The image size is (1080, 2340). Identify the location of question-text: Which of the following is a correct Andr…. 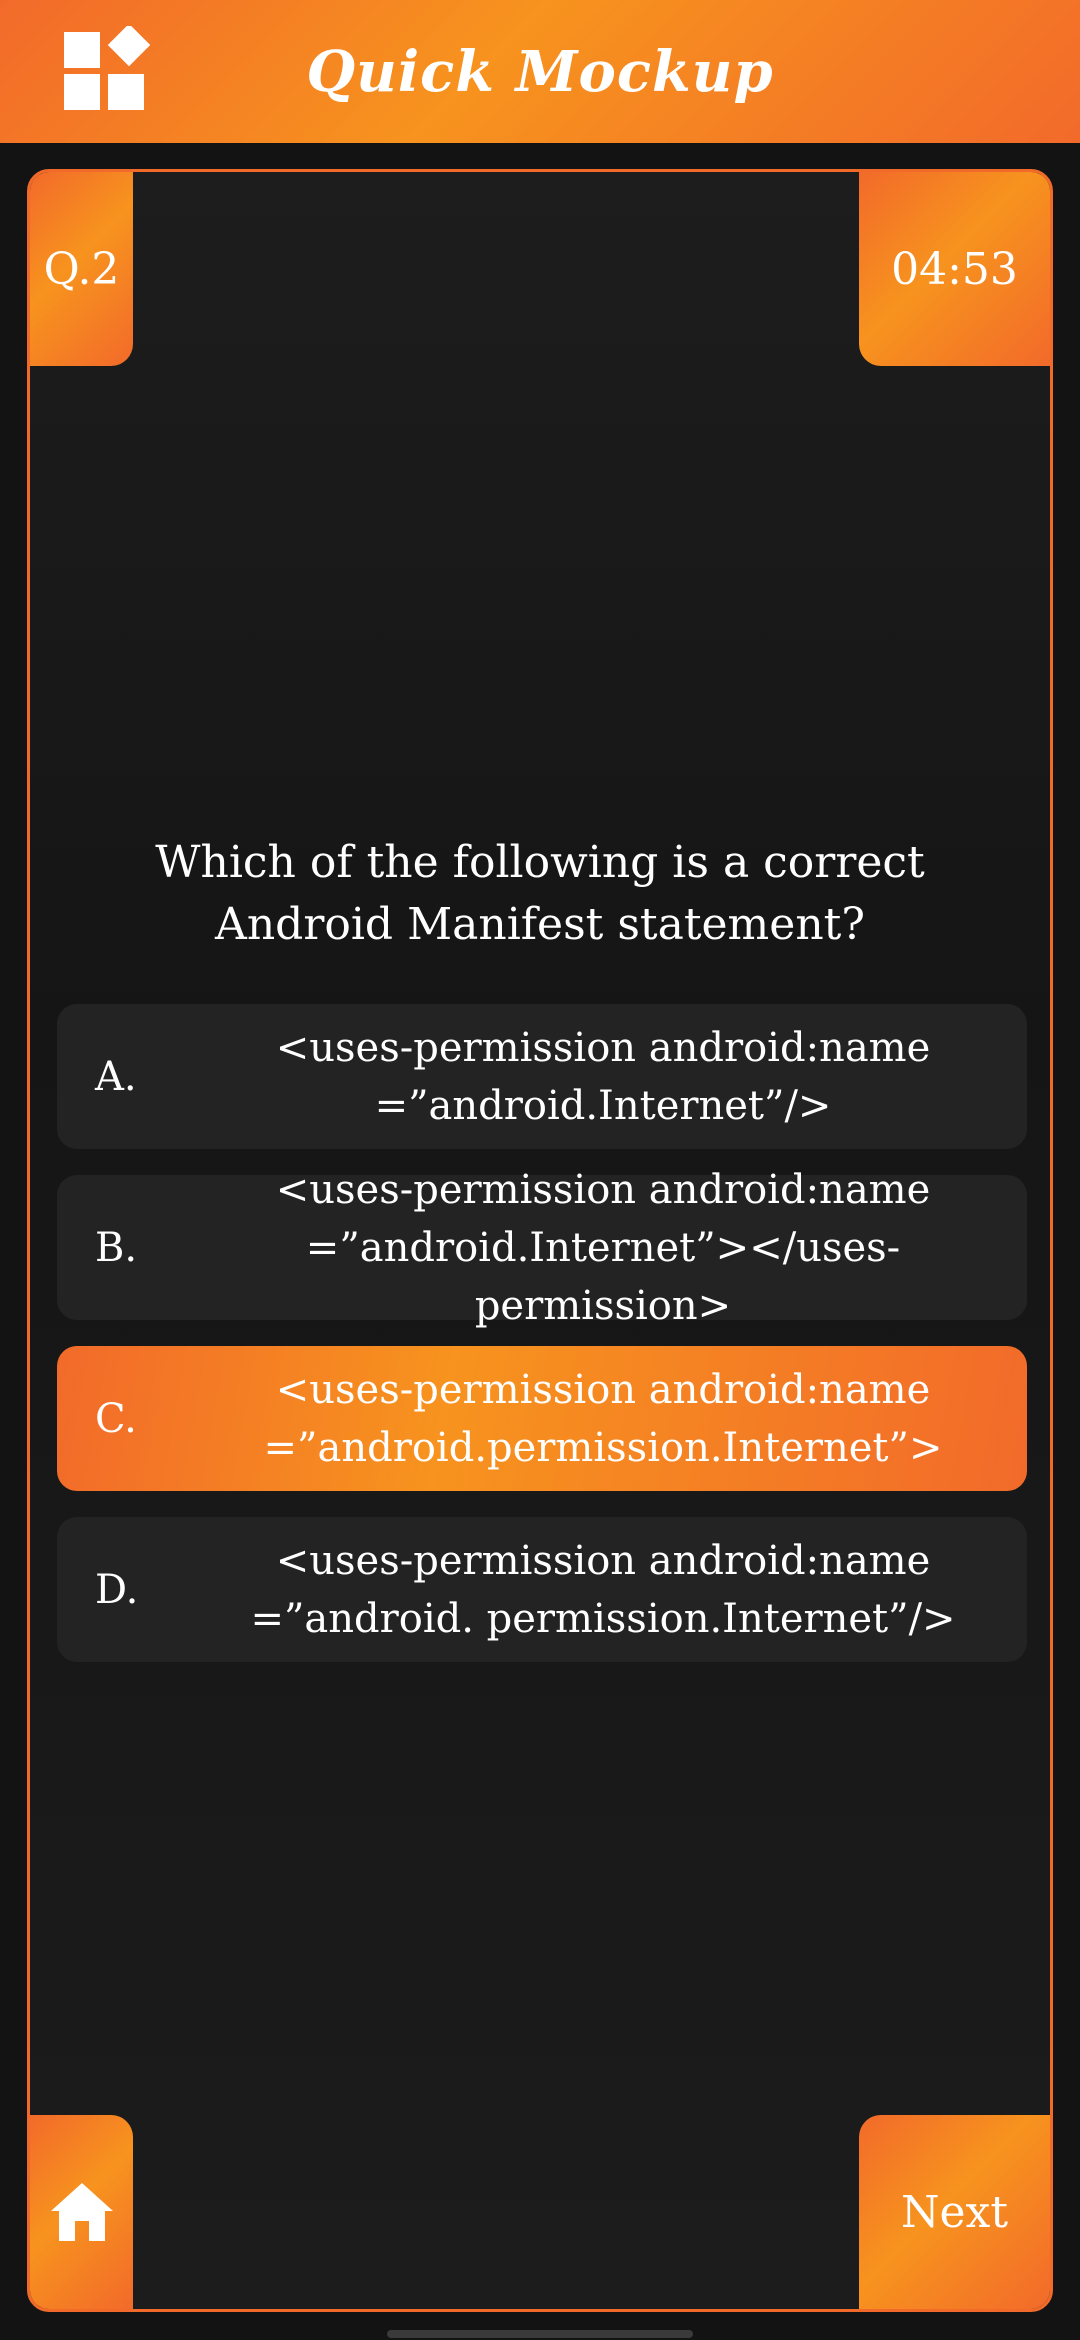
(540, 893).